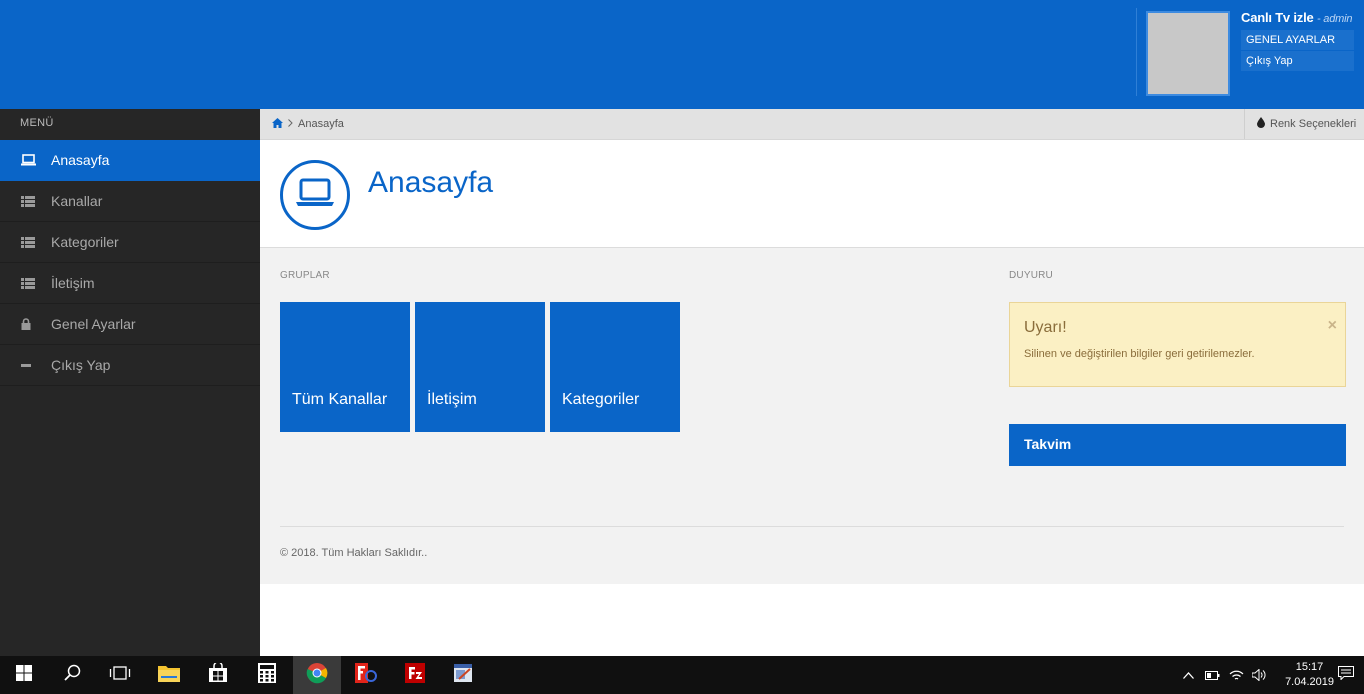 The height and width of the screenshot is (694, 1364). What do you see at coordinates (354, 553) in the screenshot?
I see `footer-copyright: © 2018. Tüm Hakları Saklıdır..` at bounding box center [354, 553].